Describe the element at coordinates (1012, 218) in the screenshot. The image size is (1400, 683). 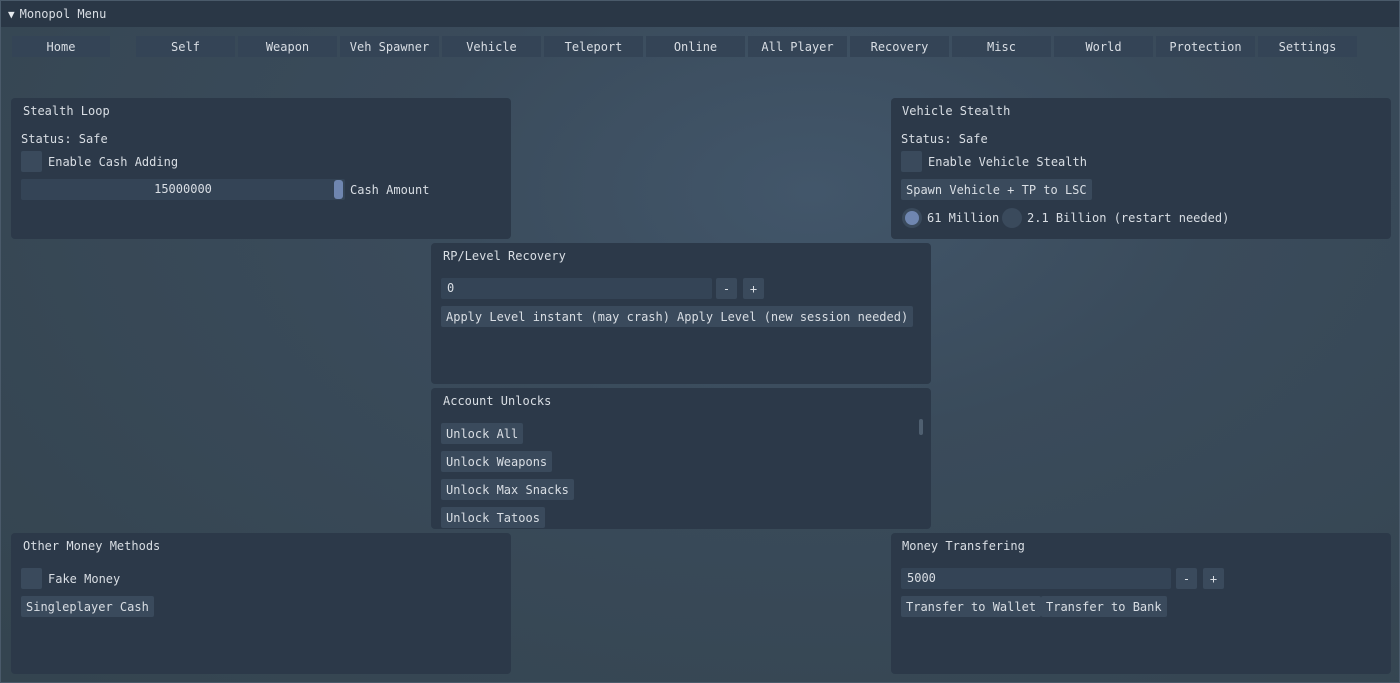
I see `radio-2-1-billion` at that location.